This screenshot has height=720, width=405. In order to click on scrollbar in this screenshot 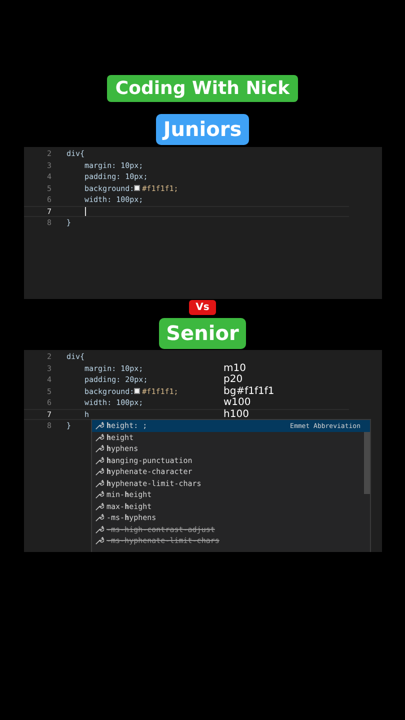, I will do `click(367, 463)`.